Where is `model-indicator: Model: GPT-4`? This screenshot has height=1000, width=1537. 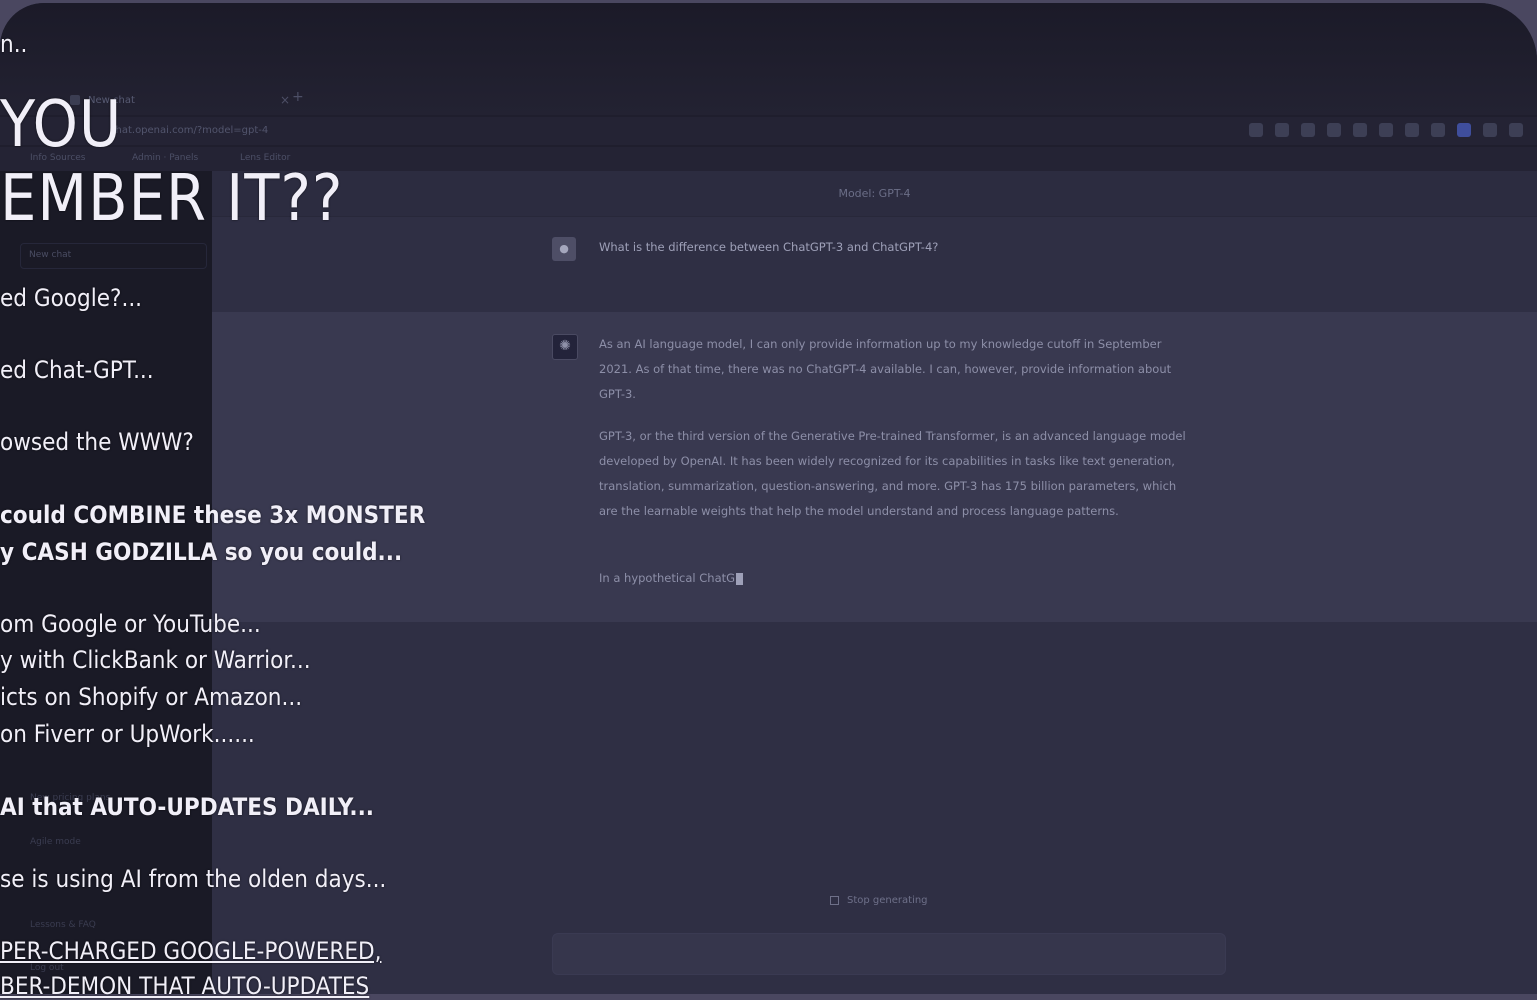
model-indicator: Model: GPT-4 is located at coordinates (874, 194).